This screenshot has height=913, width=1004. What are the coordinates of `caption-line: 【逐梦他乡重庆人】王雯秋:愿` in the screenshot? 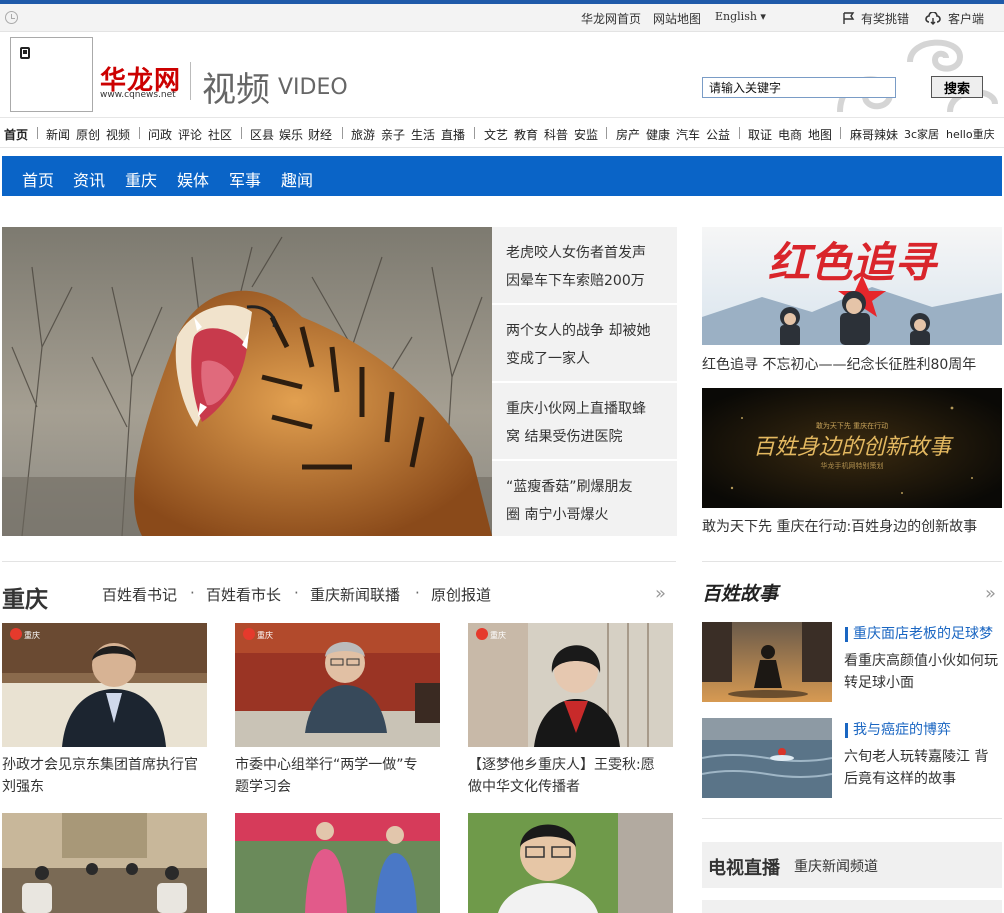 It's located at (561, 765).